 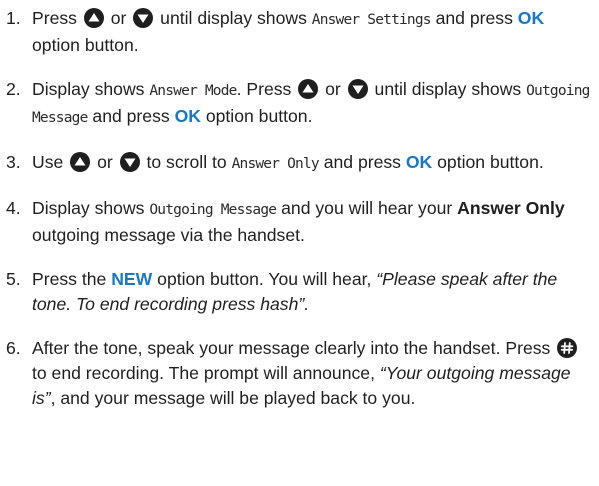 I want to click on step-number: 4., so click(x=13, y=208).